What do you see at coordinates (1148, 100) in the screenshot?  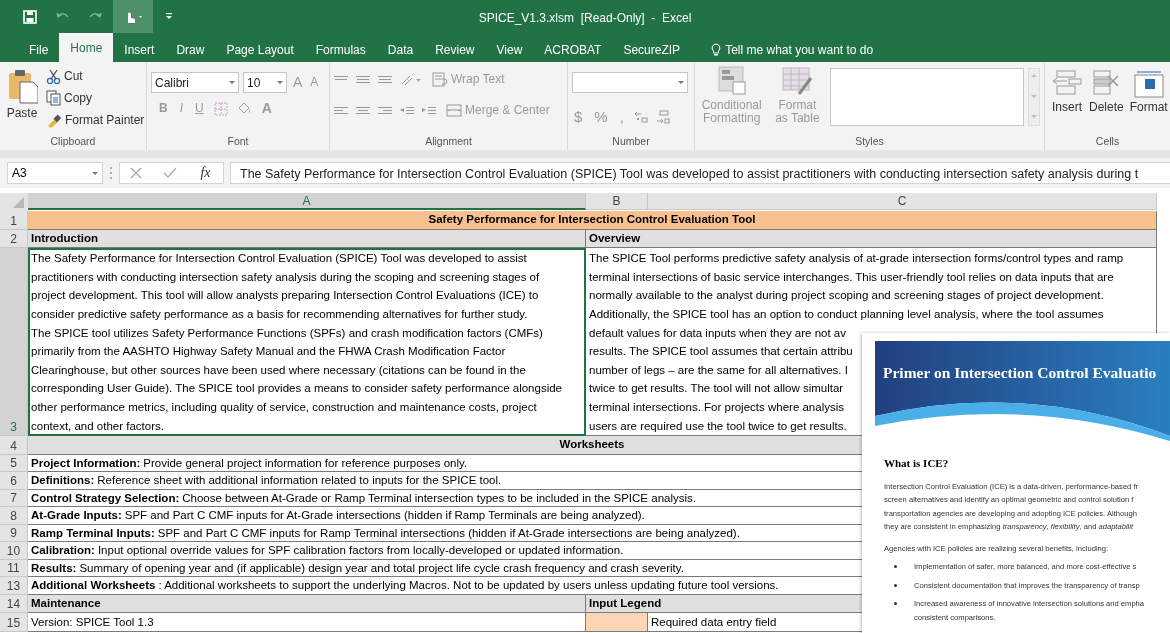 I see `format-button: Format` at bounding box center [1148, 100].